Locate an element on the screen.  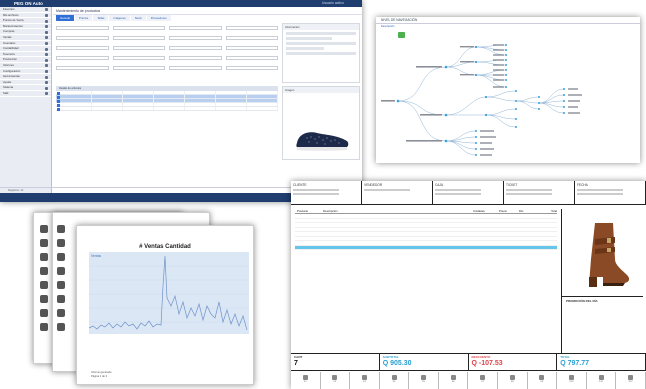
function-key-button: F1 is located at coordinates (306, 380).